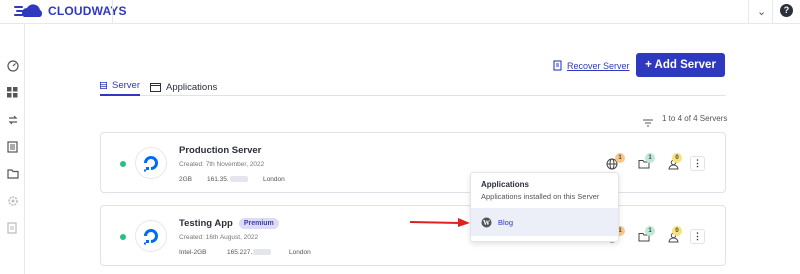  Describe the element at coordinates (104, 85) in the screenshot. I see `server-icon` at that location.